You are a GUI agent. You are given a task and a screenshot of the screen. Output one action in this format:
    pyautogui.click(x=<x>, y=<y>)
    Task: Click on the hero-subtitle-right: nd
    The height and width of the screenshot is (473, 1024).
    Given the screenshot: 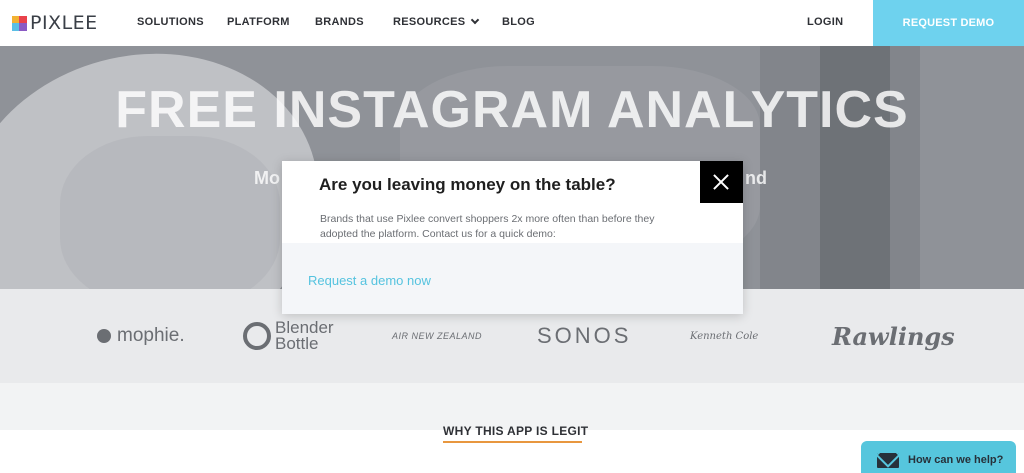 What is the action you would take?
    pyautogui.click(x=756, y=178)
    